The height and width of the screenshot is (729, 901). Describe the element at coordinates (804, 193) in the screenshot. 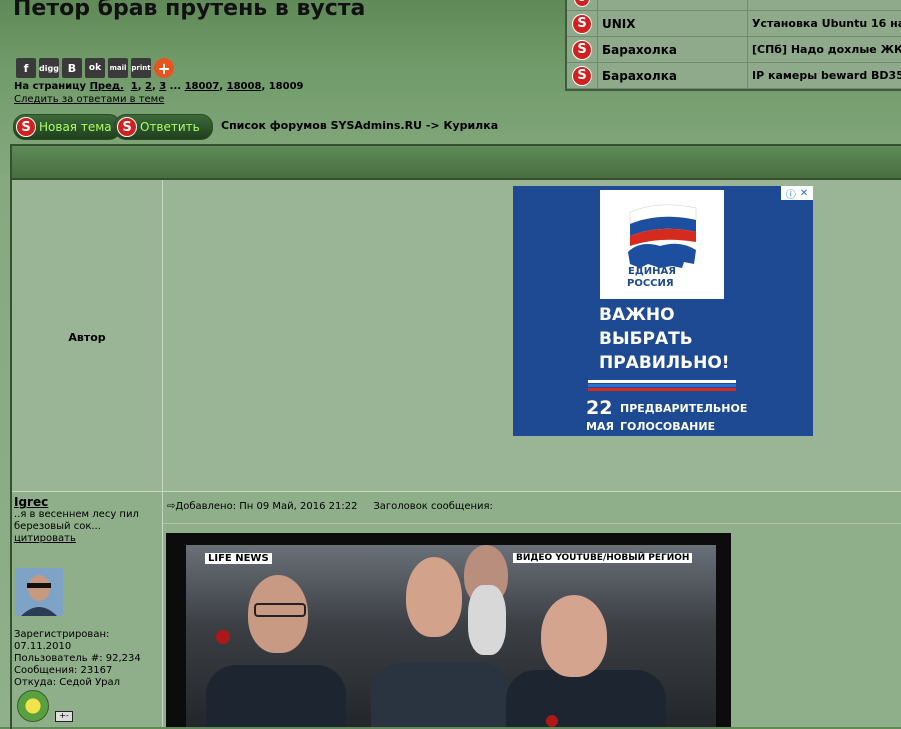

I see `close-icon: ✕` at that location.